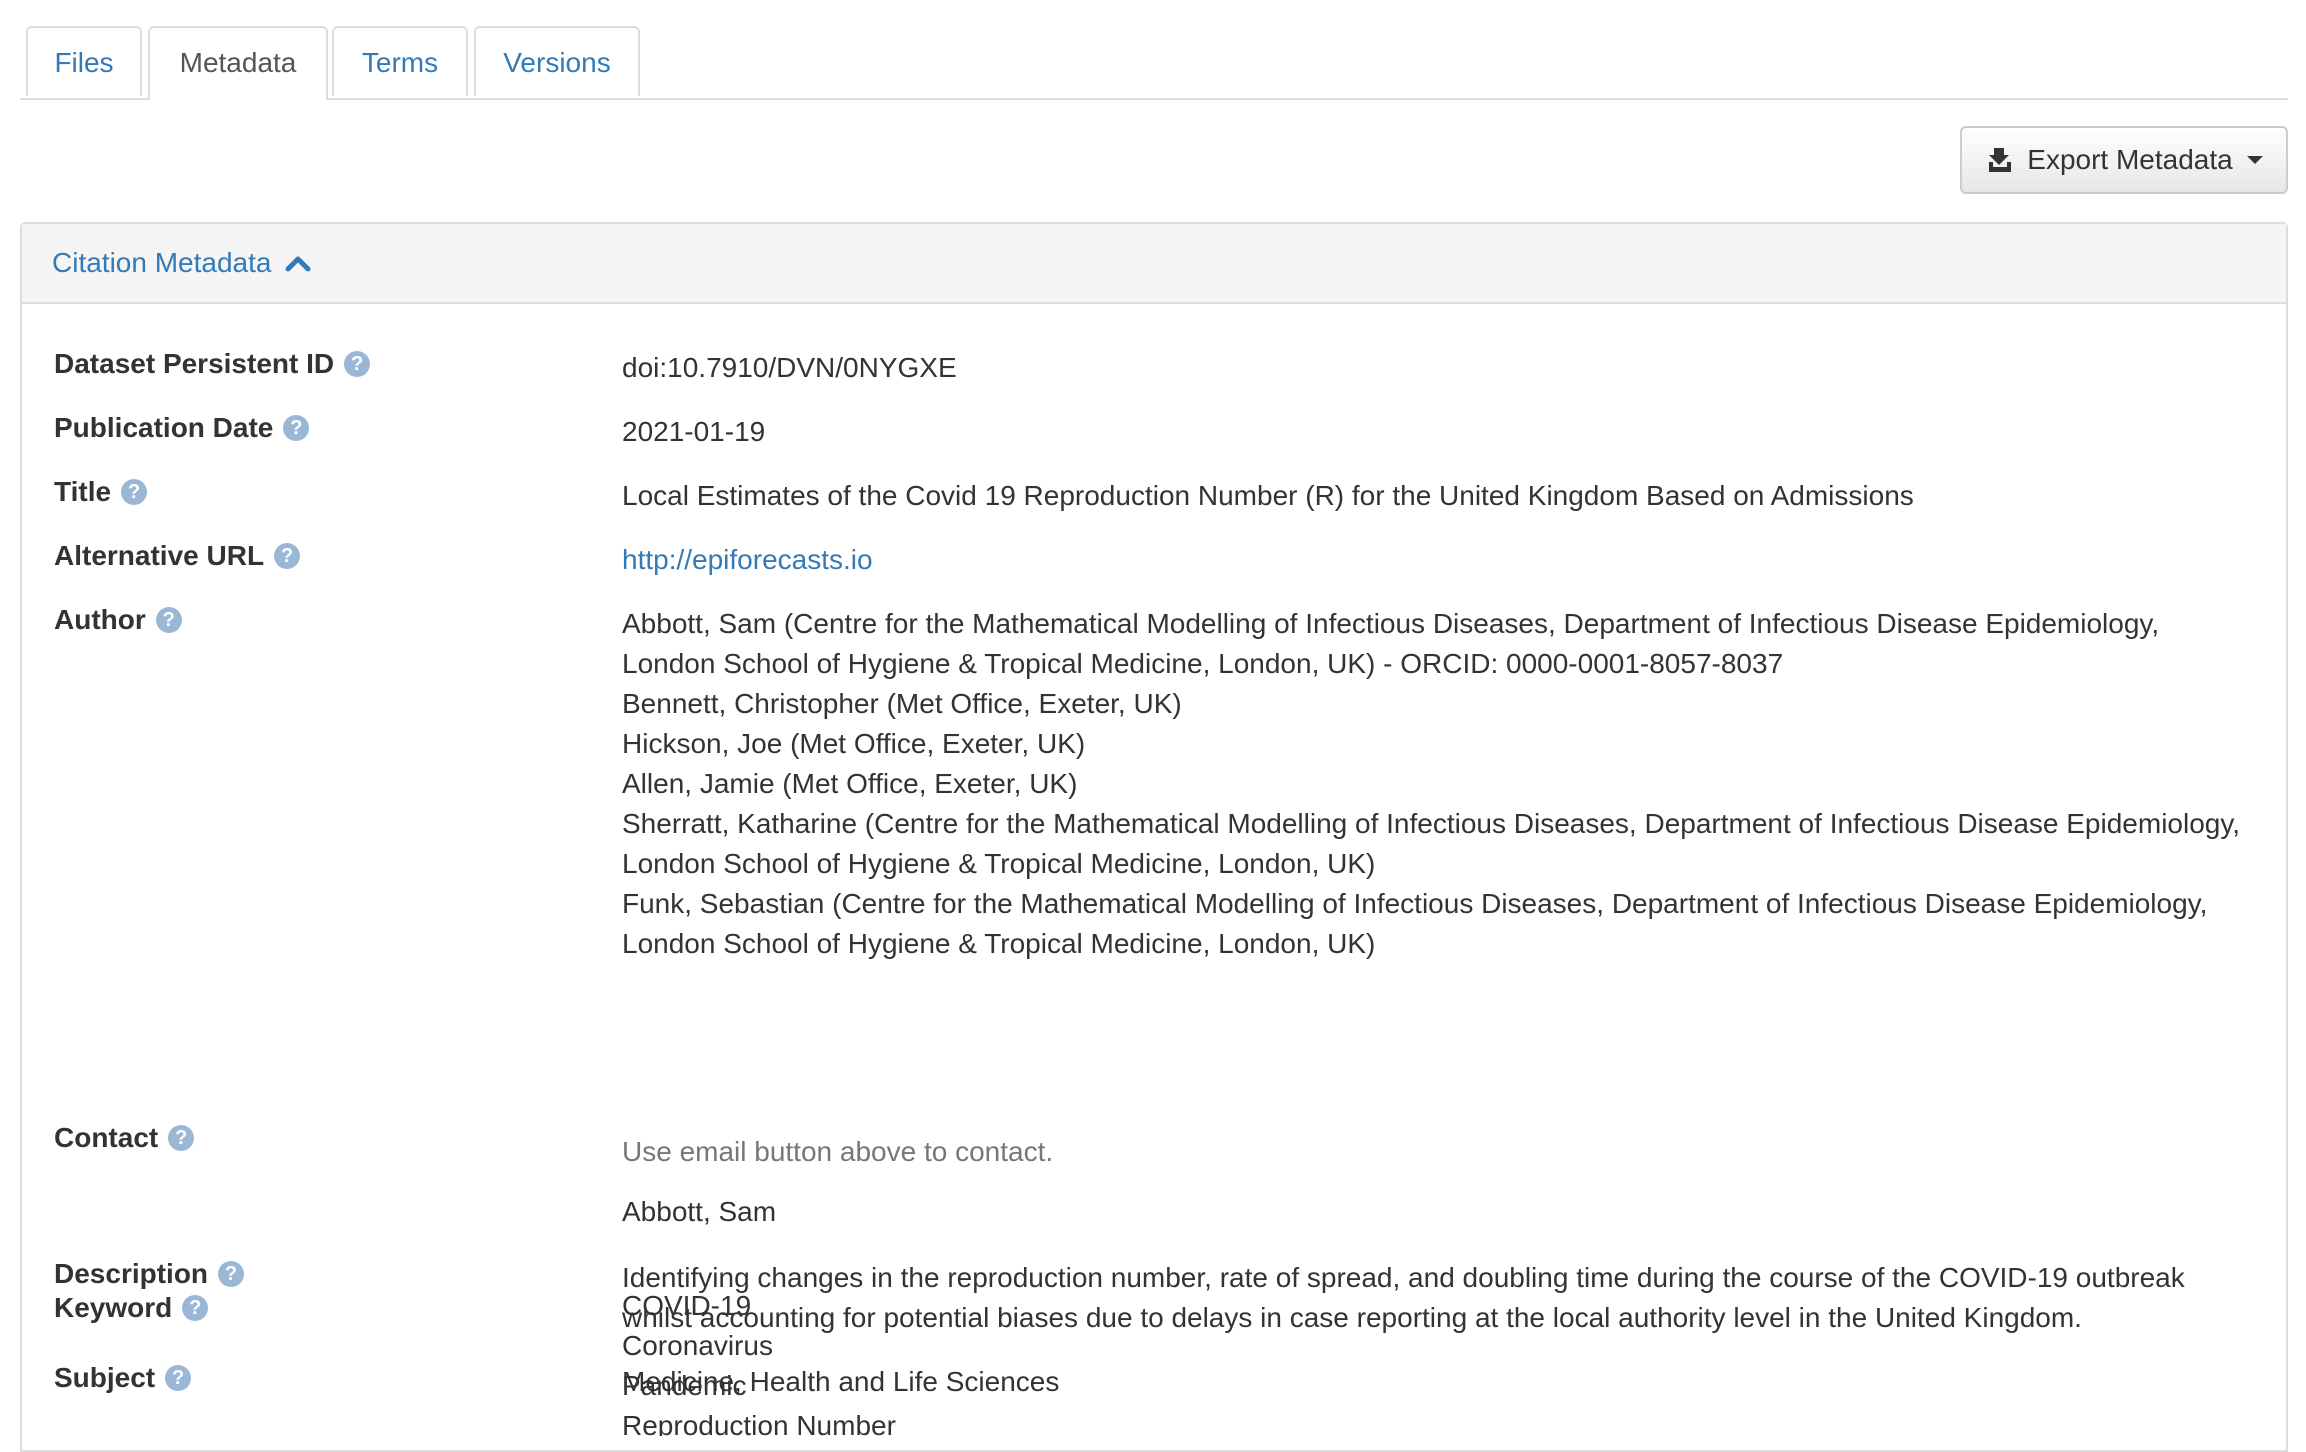 This screenshot has height=1452, width=2306. Describe the element at coordinates (694, 431) in the screenshot. I see `publication-date-value: 2021-01-19` at that location.